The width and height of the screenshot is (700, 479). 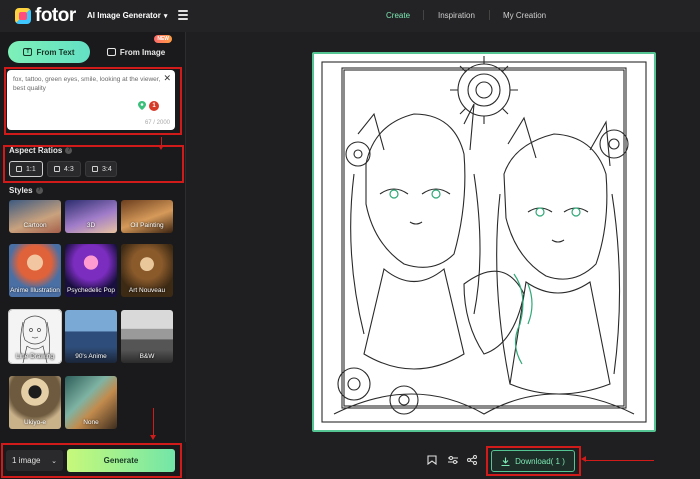 What do you see at coordinates (28, 52) in the screenshot?
I see `text-icon: T` at bounding box center [28, 52].